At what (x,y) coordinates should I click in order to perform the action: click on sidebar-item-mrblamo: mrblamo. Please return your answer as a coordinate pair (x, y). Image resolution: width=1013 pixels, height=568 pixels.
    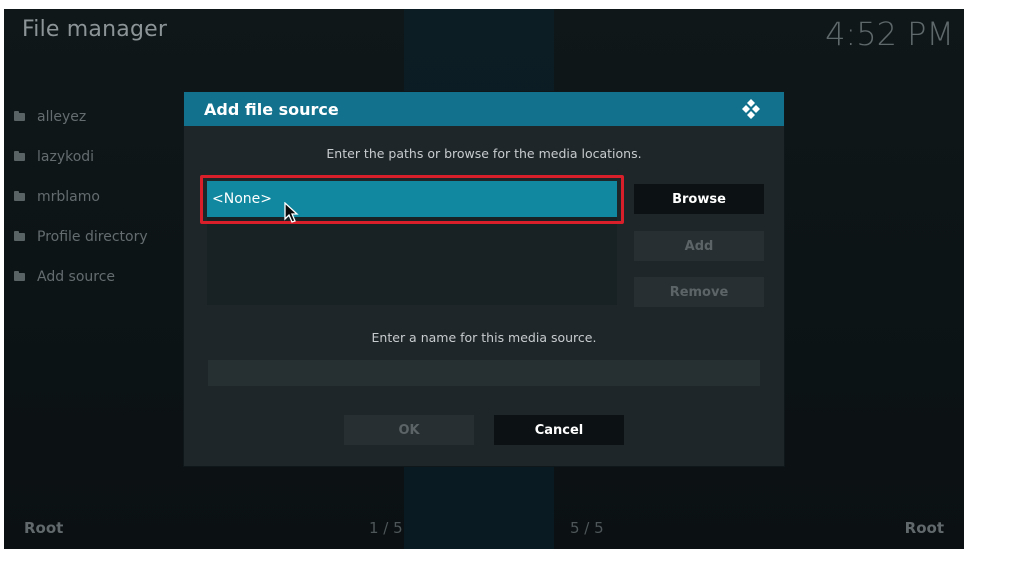
    Looking at the image, I should click on (81, 197).